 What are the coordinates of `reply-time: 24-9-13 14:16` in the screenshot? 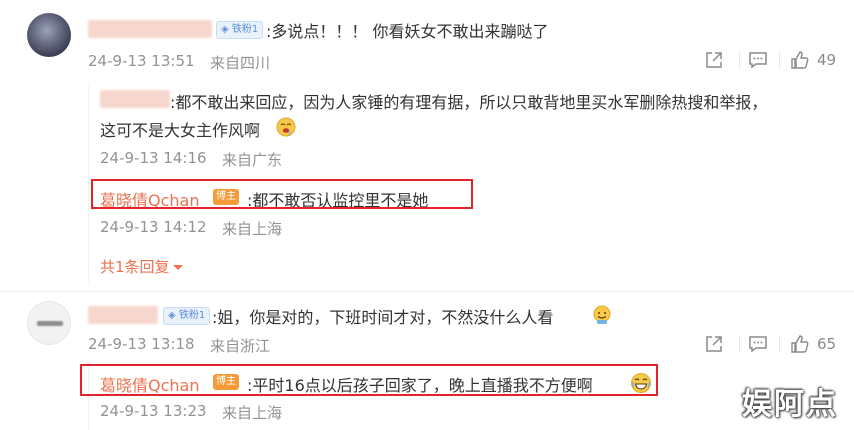 It's located at (153, 158).